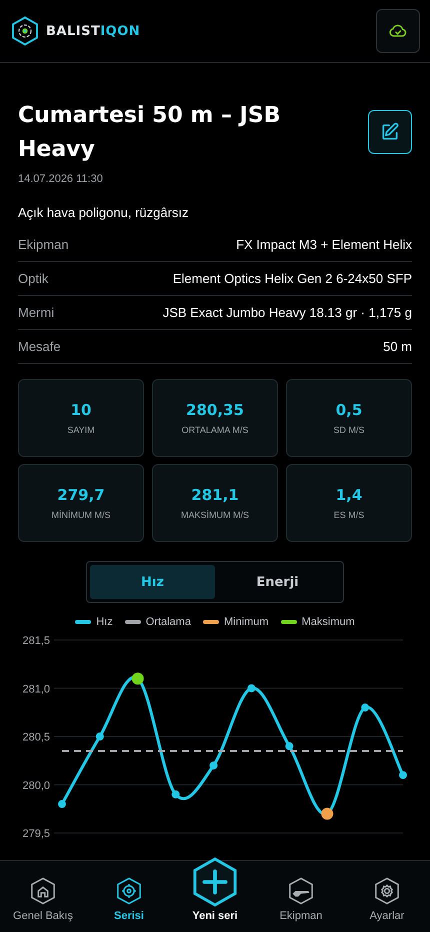 The height and width of the screenshot is (932, 430). Describe the element at coordinates (33, 278) in the screenshot. I see `detail-label: Optik` at that location.